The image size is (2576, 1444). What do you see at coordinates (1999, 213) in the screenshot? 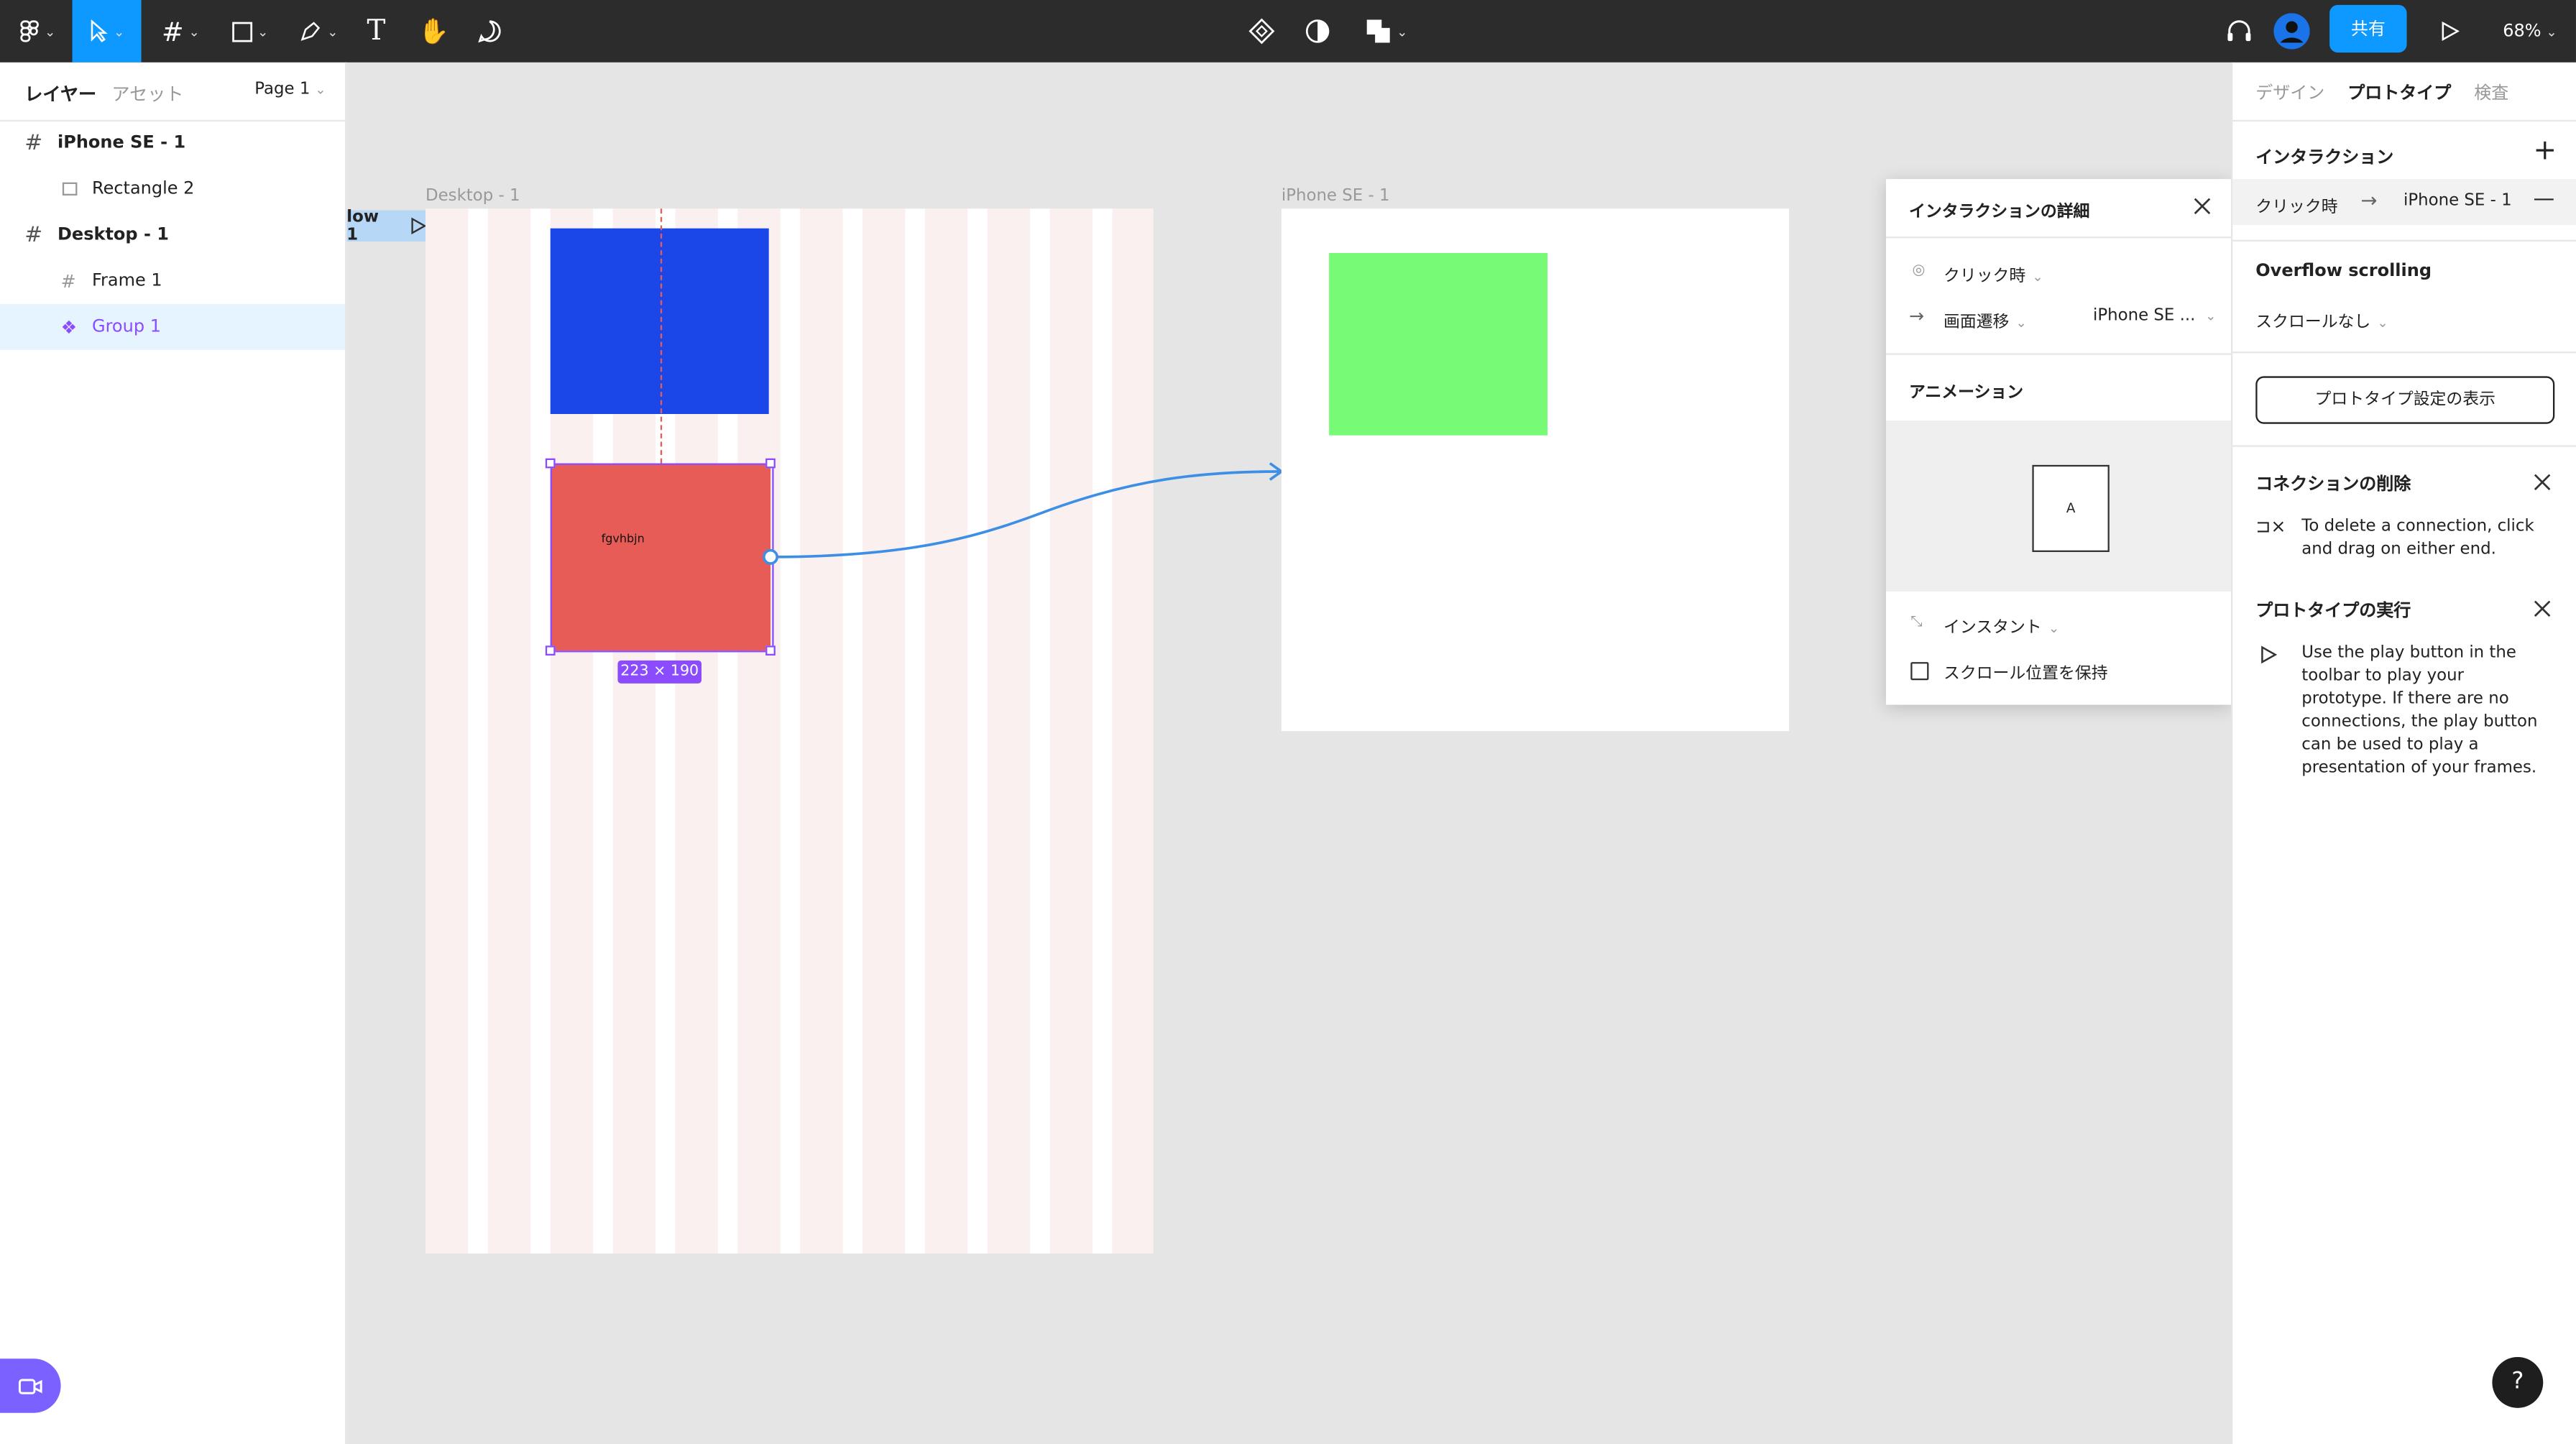
I see `popup-title: インタラクションの詳細` at bounding box center [1999, 213].